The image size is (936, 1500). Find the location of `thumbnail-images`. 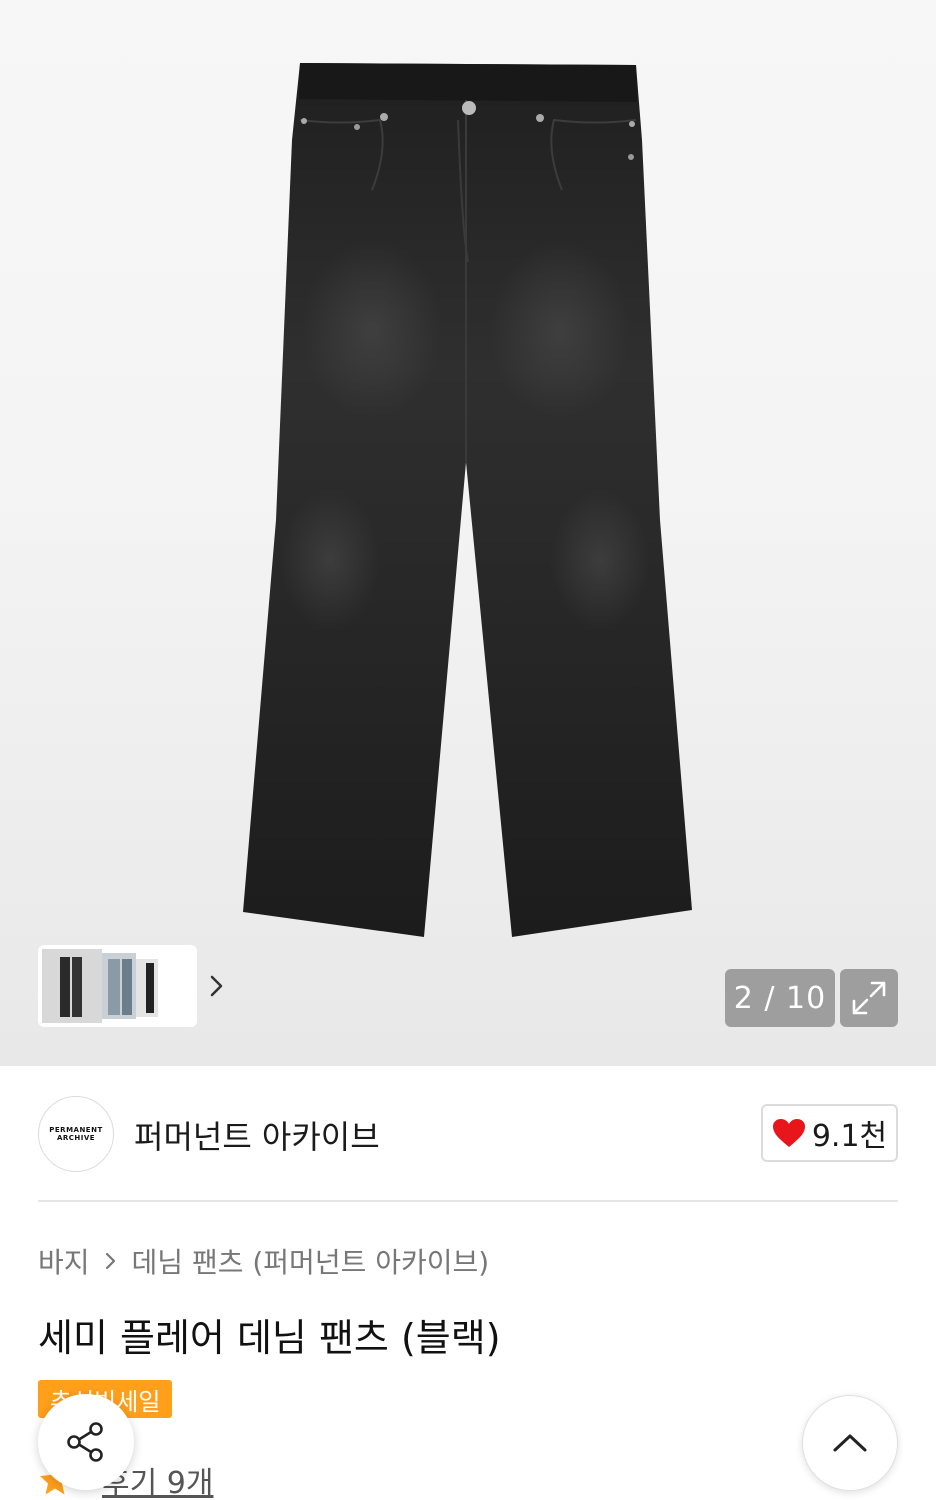

thumbnail-images is located at coordinates (101, 986).